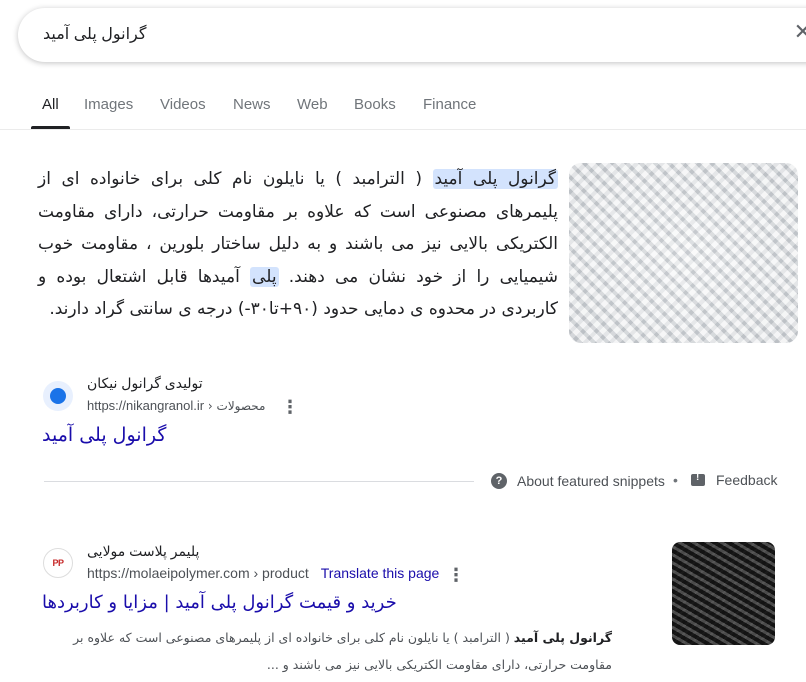 The image size is (806, 682). What do you see at coordinates (723, 593) in the screenshot?
I see `result-thumbnail` at bounding box center [723, 593].